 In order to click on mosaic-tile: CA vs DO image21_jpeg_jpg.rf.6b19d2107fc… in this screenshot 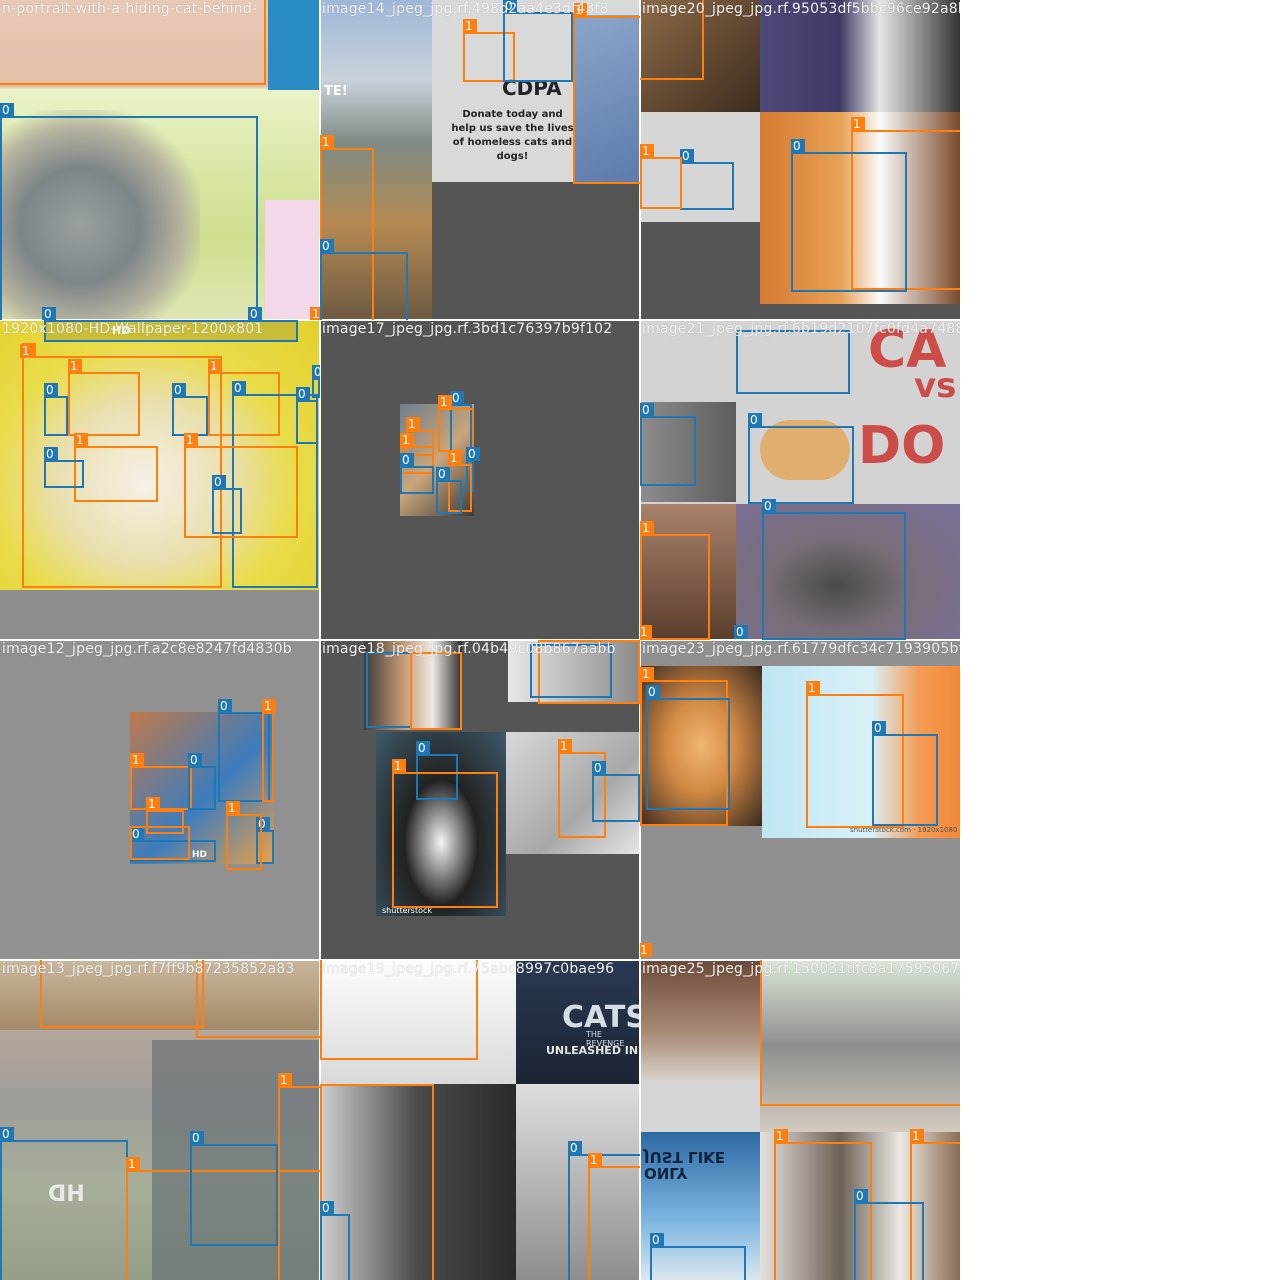, I will do `click(800, 480)`.